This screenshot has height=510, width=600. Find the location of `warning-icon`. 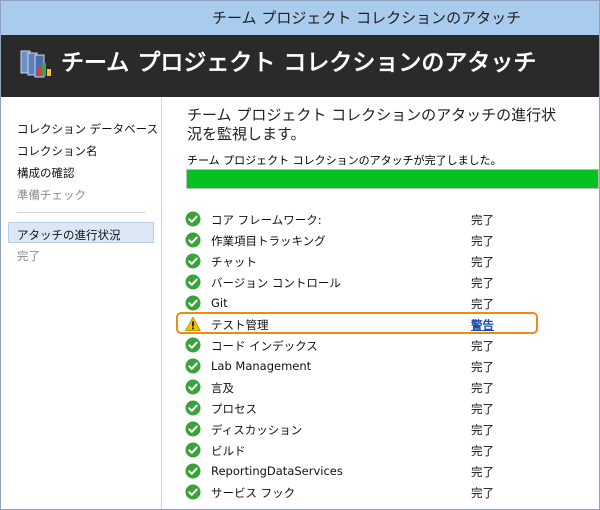

warning-icon is located at coordinates (193, 323).